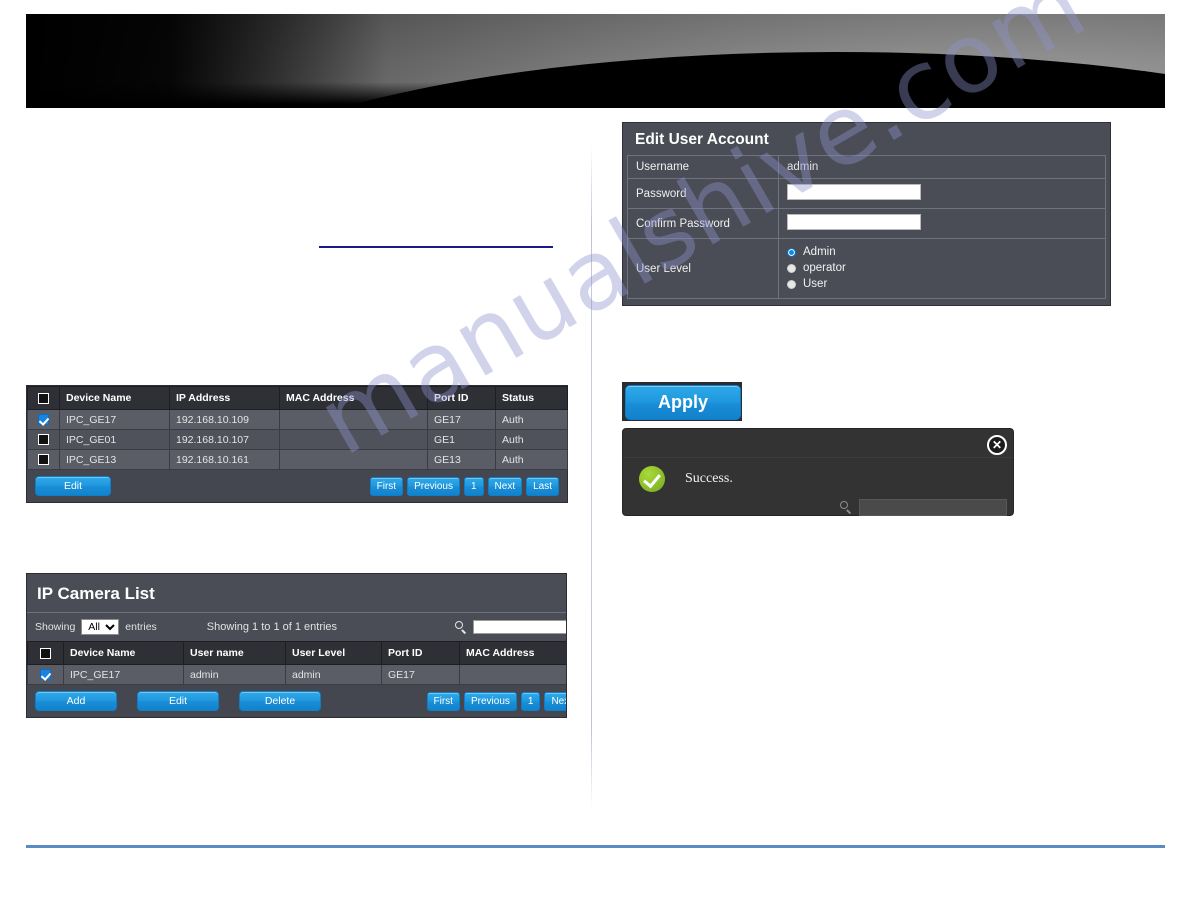 This screenshot has width=1188, height=918. I want to click on cell-user-name: admin, so click(234, 674).